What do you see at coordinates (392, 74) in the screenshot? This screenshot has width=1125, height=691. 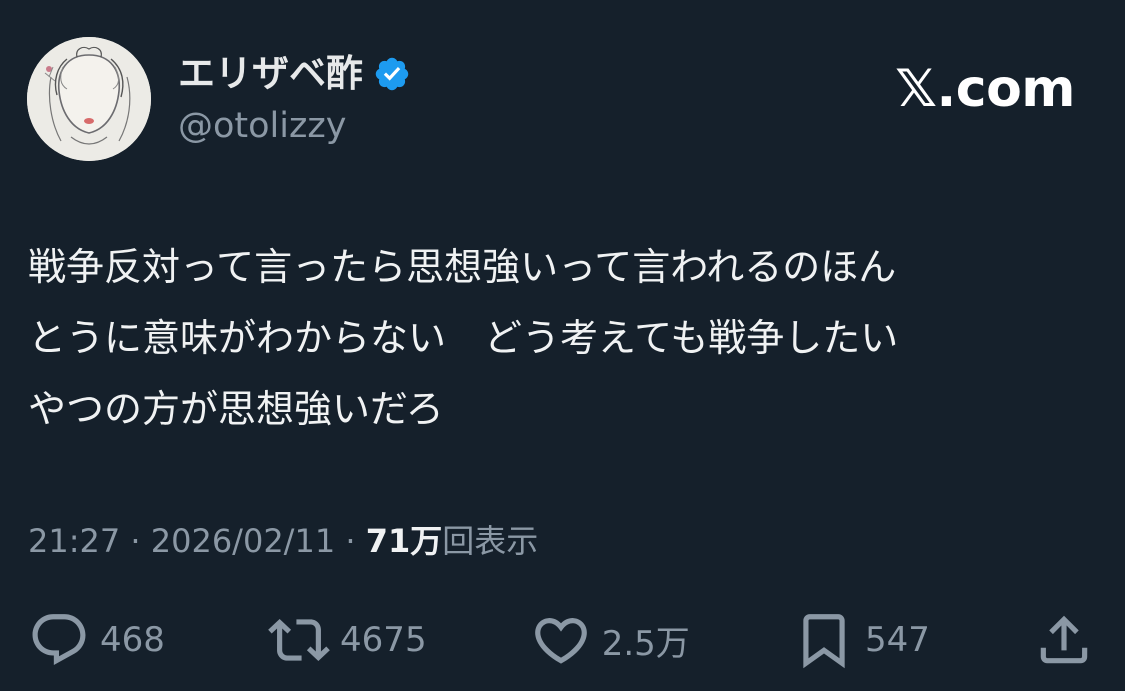 I see `verified-badge-icon` at bounding box center [392, 74].